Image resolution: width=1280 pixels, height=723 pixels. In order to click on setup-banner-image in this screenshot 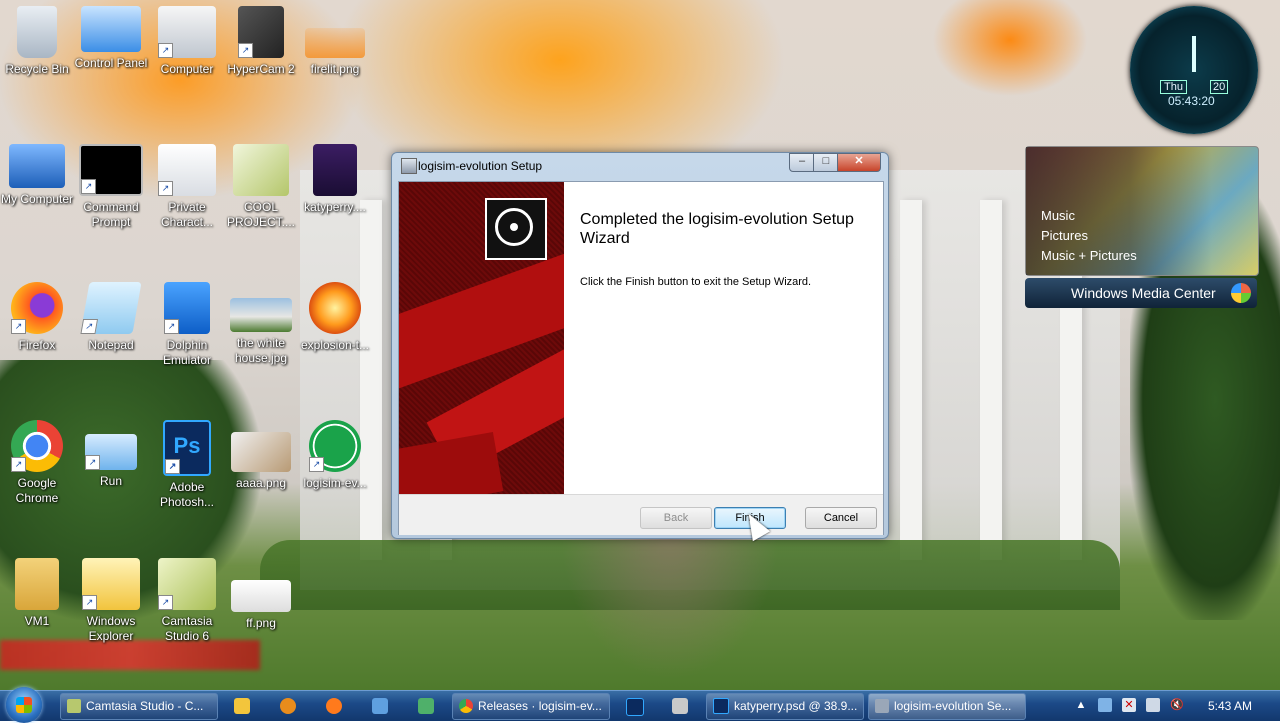, I will do `click(481, 338)`.